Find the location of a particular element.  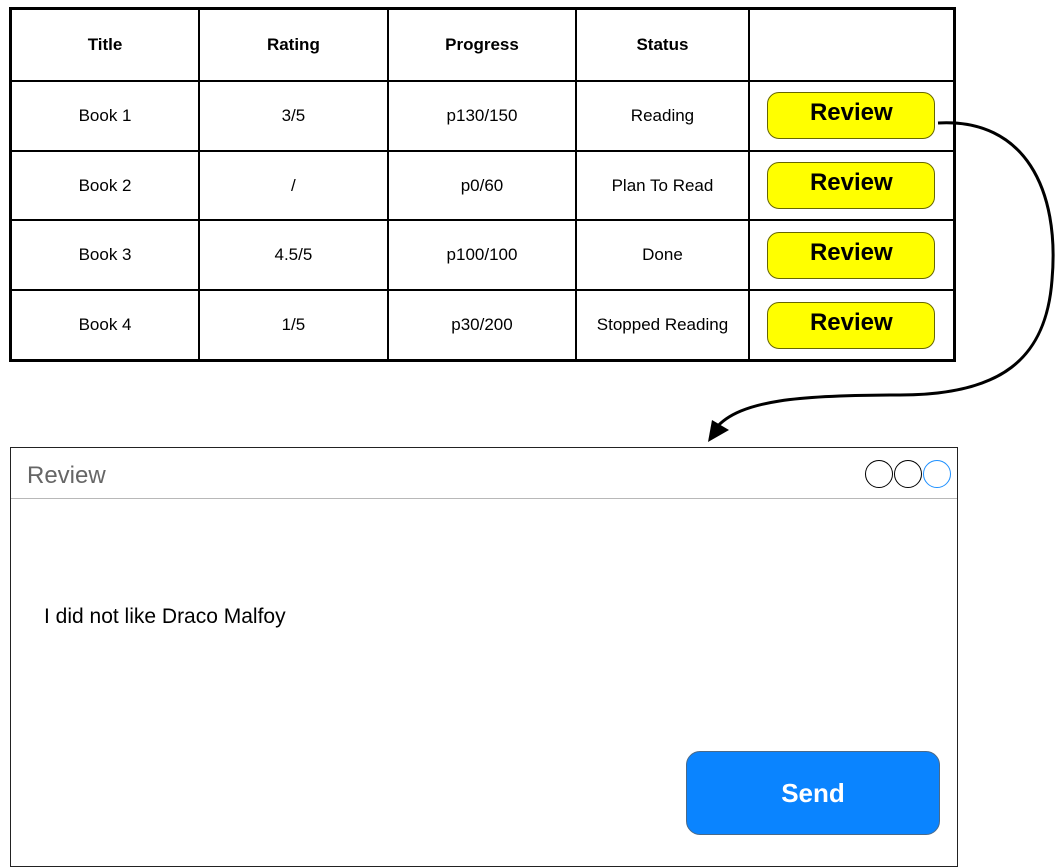

table-header-row: Title Rating Progress Status is located at coordinates (482, 44).